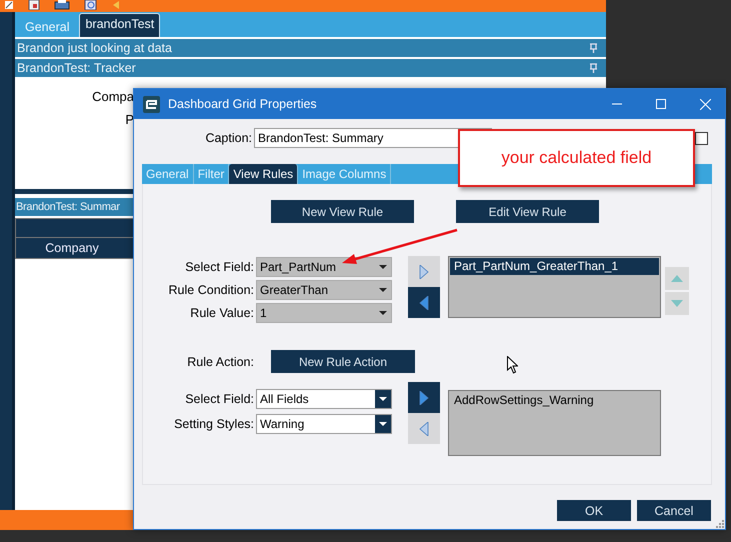  Describe the element at coordinates (342, 211) in the screenshot. I see `rule-button: New View Rule` at that location.